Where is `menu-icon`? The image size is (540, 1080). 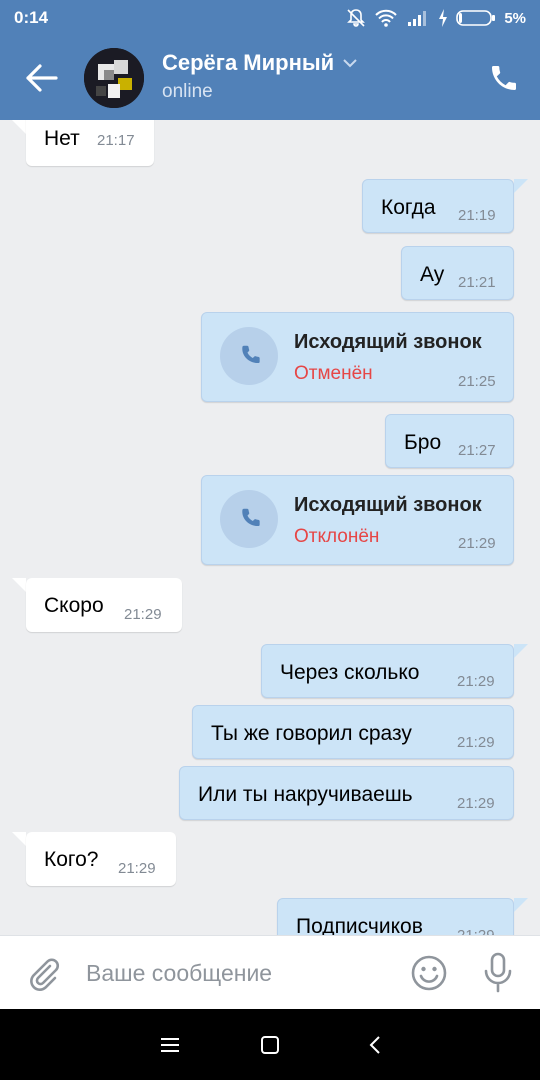 menu-icon is located at coordinates (170, 1045).